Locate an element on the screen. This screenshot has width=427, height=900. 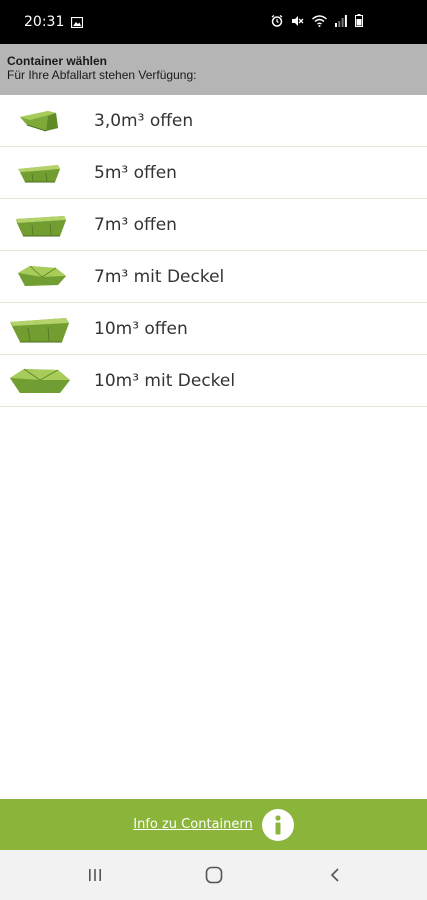
container-item-7m-open: 7m³ offen is located at coordinates (213, 225).